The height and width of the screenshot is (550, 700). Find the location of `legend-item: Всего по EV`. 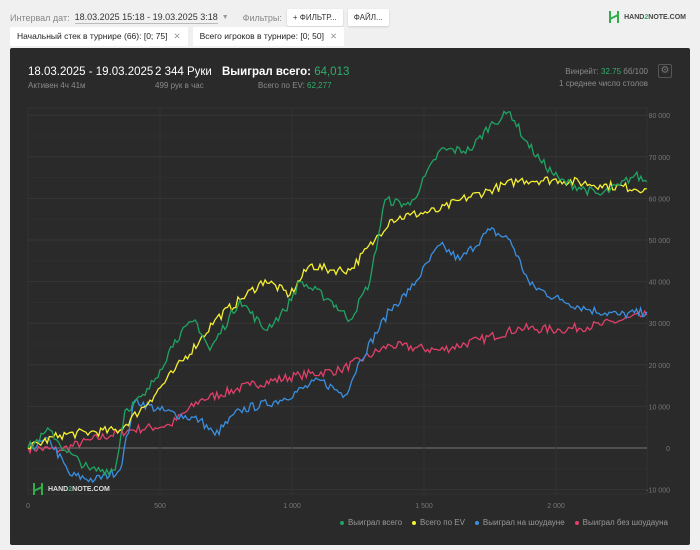

legend-item: Всего по EV is located at coordinates (438, 522).